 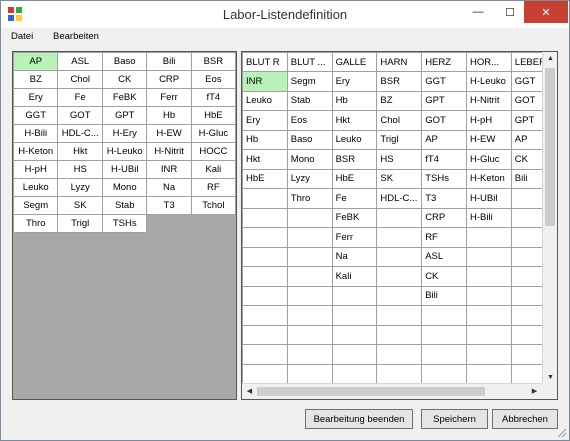 I want to click on menu-bearbeiten: Bearbeiten, so click(x=76, y=36).